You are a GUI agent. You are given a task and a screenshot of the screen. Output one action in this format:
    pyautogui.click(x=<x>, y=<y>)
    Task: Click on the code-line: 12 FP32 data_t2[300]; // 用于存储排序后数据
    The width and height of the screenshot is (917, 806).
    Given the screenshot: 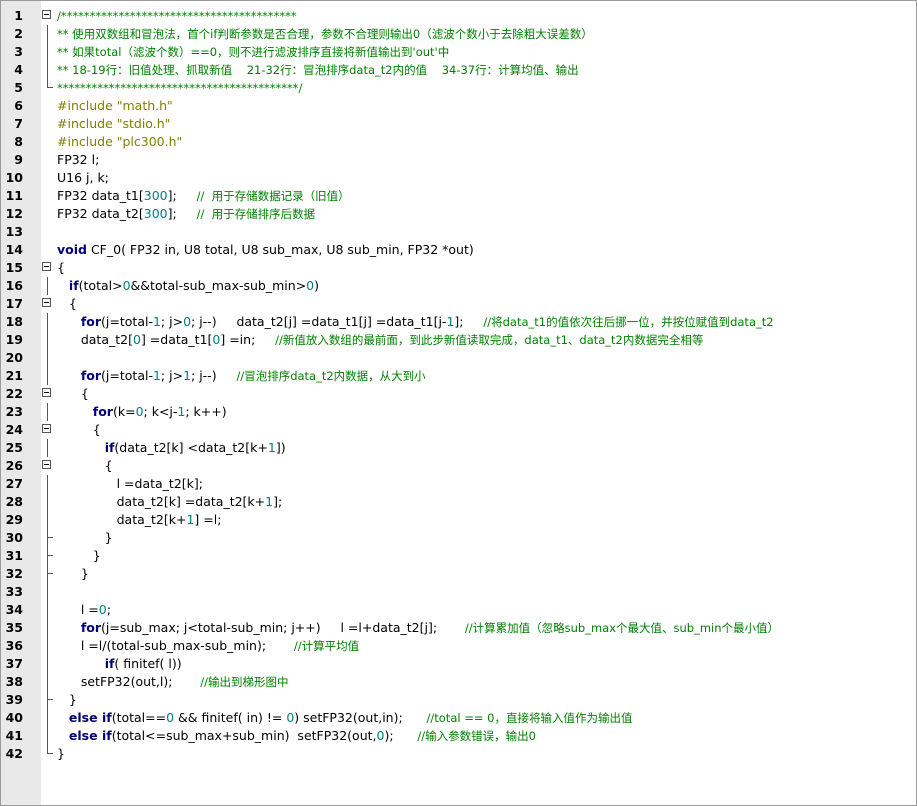 What is the action you would take?
    pyautogui.click(x=458, y=214)
    